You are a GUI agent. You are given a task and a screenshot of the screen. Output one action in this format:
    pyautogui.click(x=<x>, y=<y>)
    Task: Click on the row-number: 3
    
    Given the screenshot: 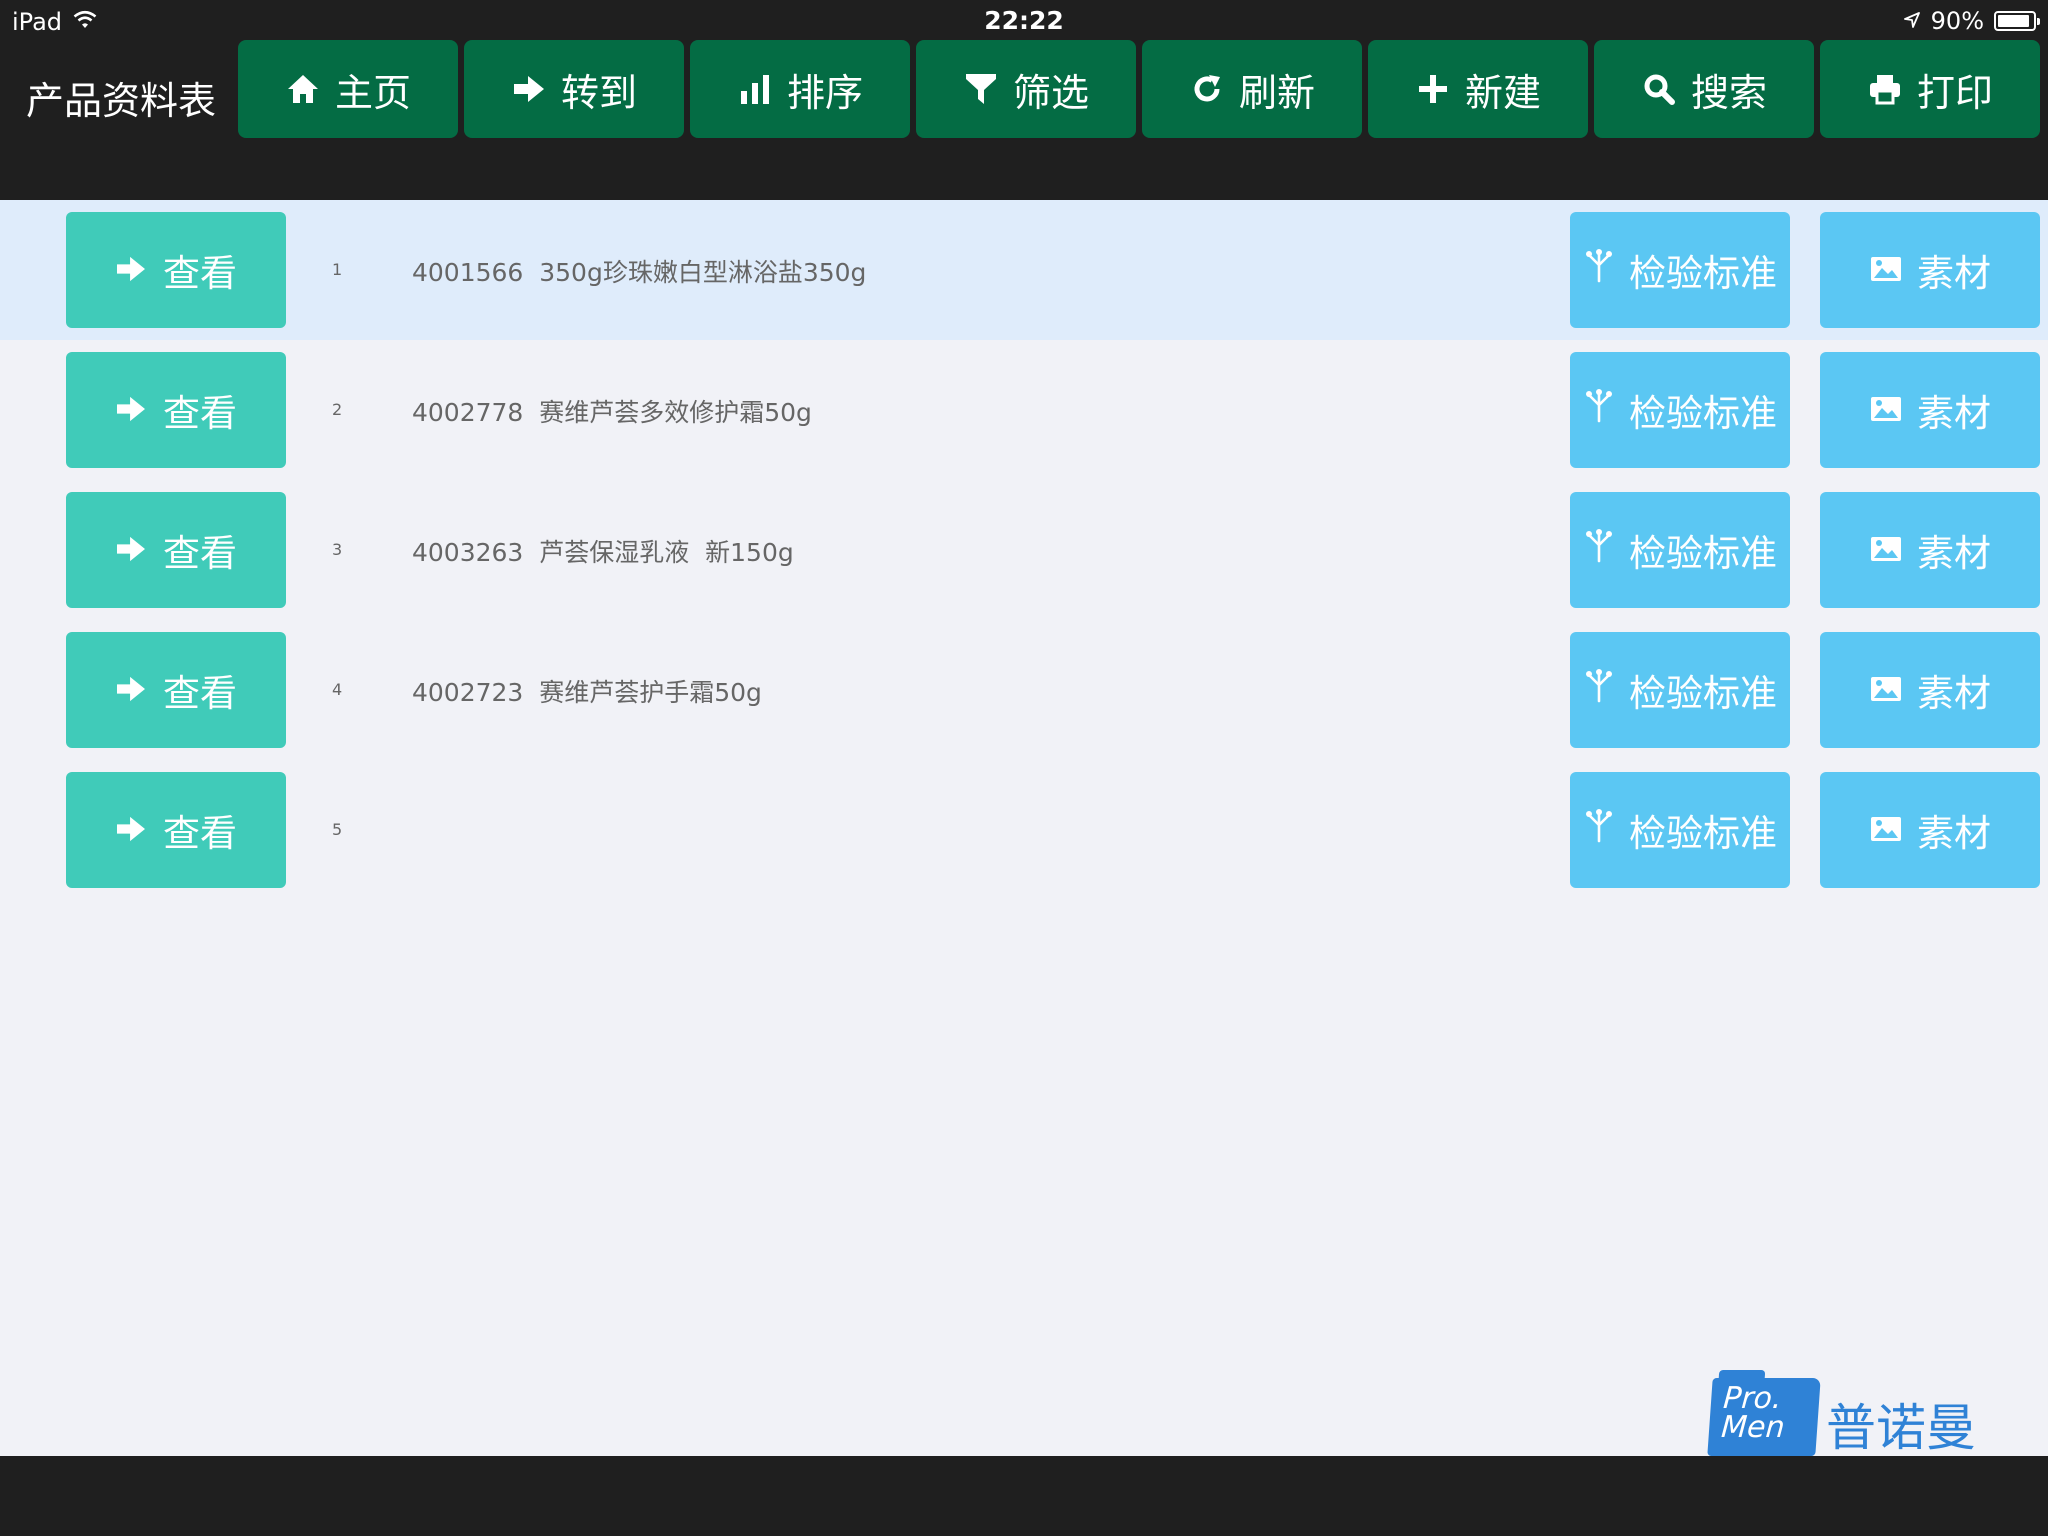 What is the action you would take?
    pyautogui.click(x=337, y=549)
    